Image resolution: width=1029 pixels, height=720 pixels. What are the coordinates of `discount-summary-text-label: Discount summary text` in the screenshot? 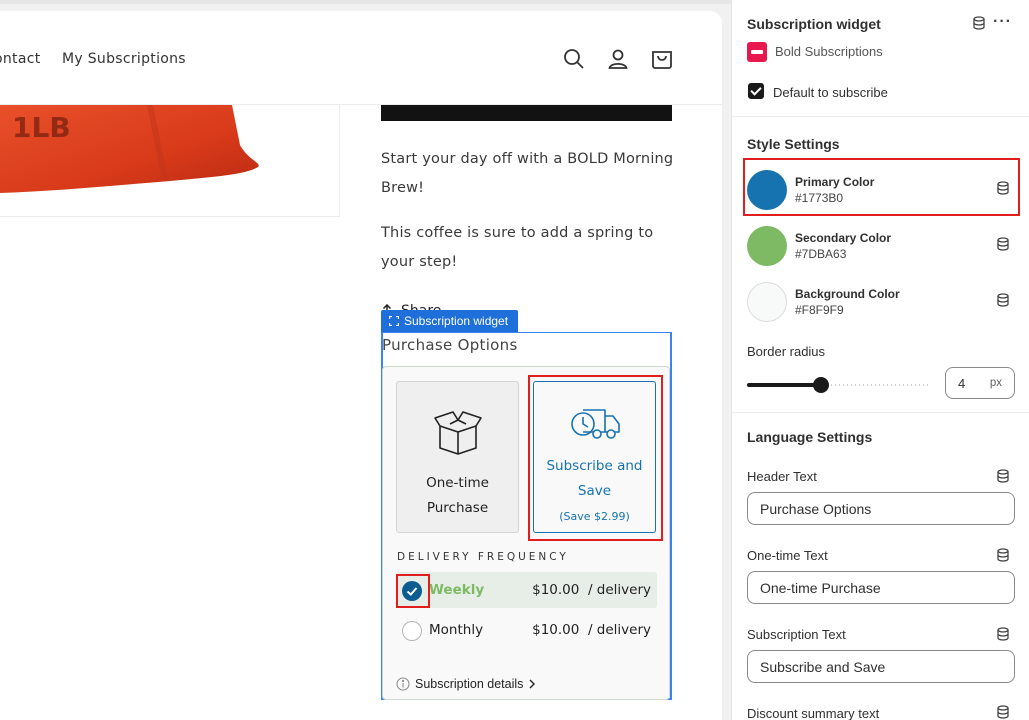 It's located at (813, 713).